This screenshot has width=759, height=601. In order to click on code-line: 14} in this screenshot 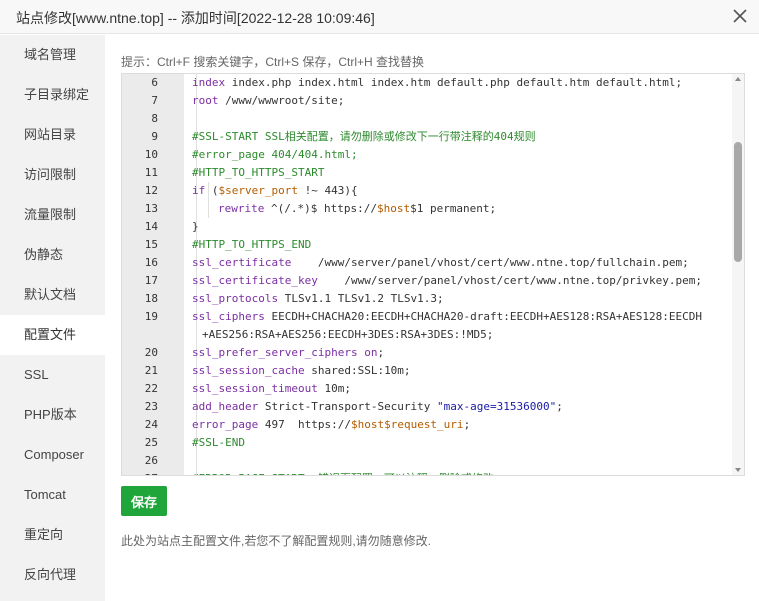, I will do `click(427, 227)`.